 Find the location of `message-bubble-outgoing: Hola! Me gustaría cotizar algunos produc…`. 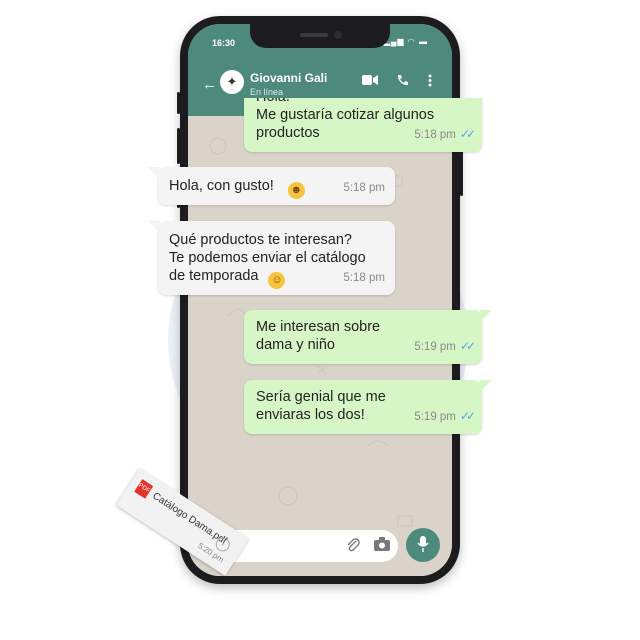

message-bubble-outgoing: Hola! Me gustaría cotizar algunos produc… is located at coordinates (363, 125).